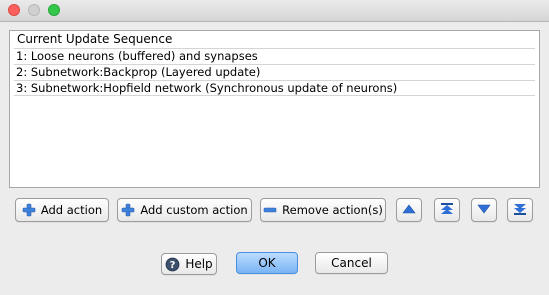 This screenshot has width=549, height=295. I want to click on arrow-down-icon, so click(484, 210).